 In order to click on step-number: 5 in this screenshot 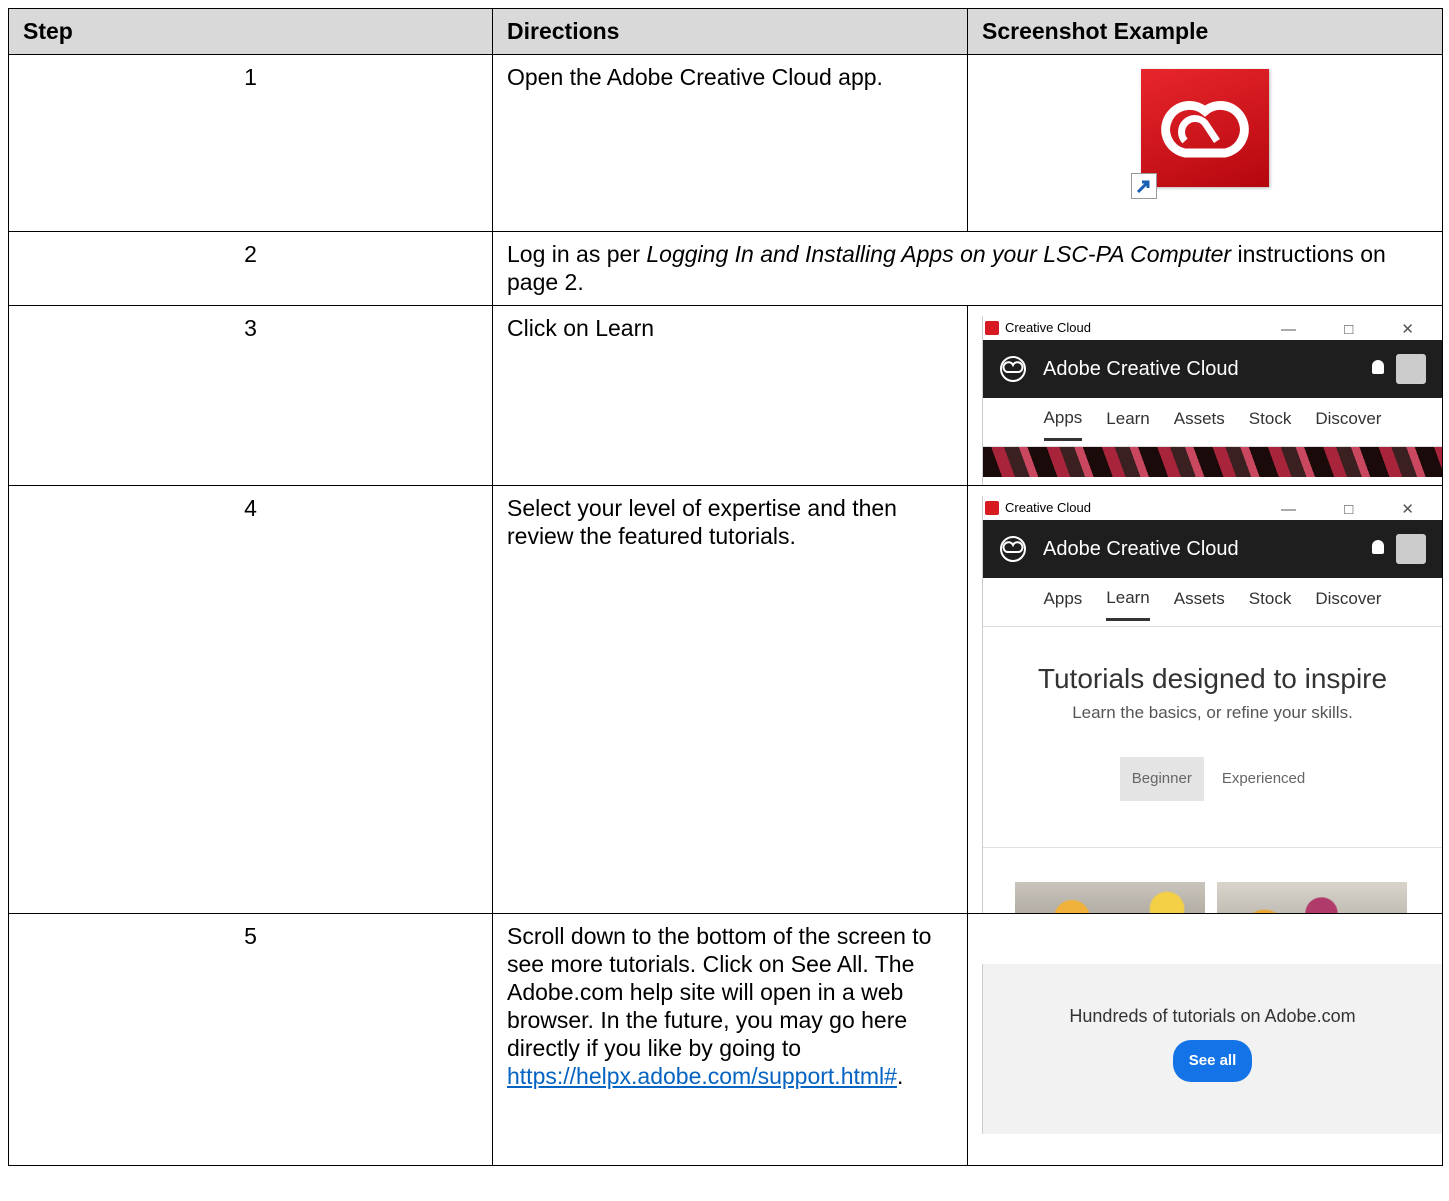, I will do `click(250, 1039)`.